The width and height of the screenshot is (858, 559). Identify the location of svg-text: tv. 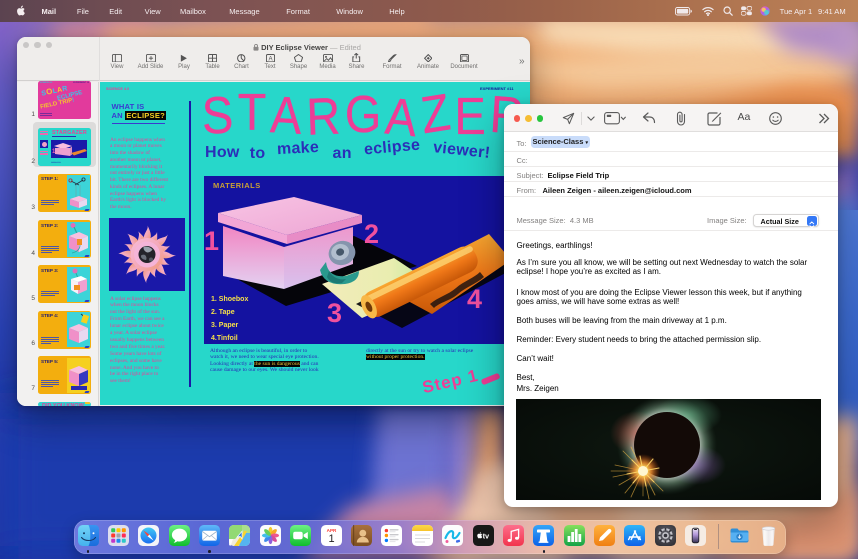
(485, 535).